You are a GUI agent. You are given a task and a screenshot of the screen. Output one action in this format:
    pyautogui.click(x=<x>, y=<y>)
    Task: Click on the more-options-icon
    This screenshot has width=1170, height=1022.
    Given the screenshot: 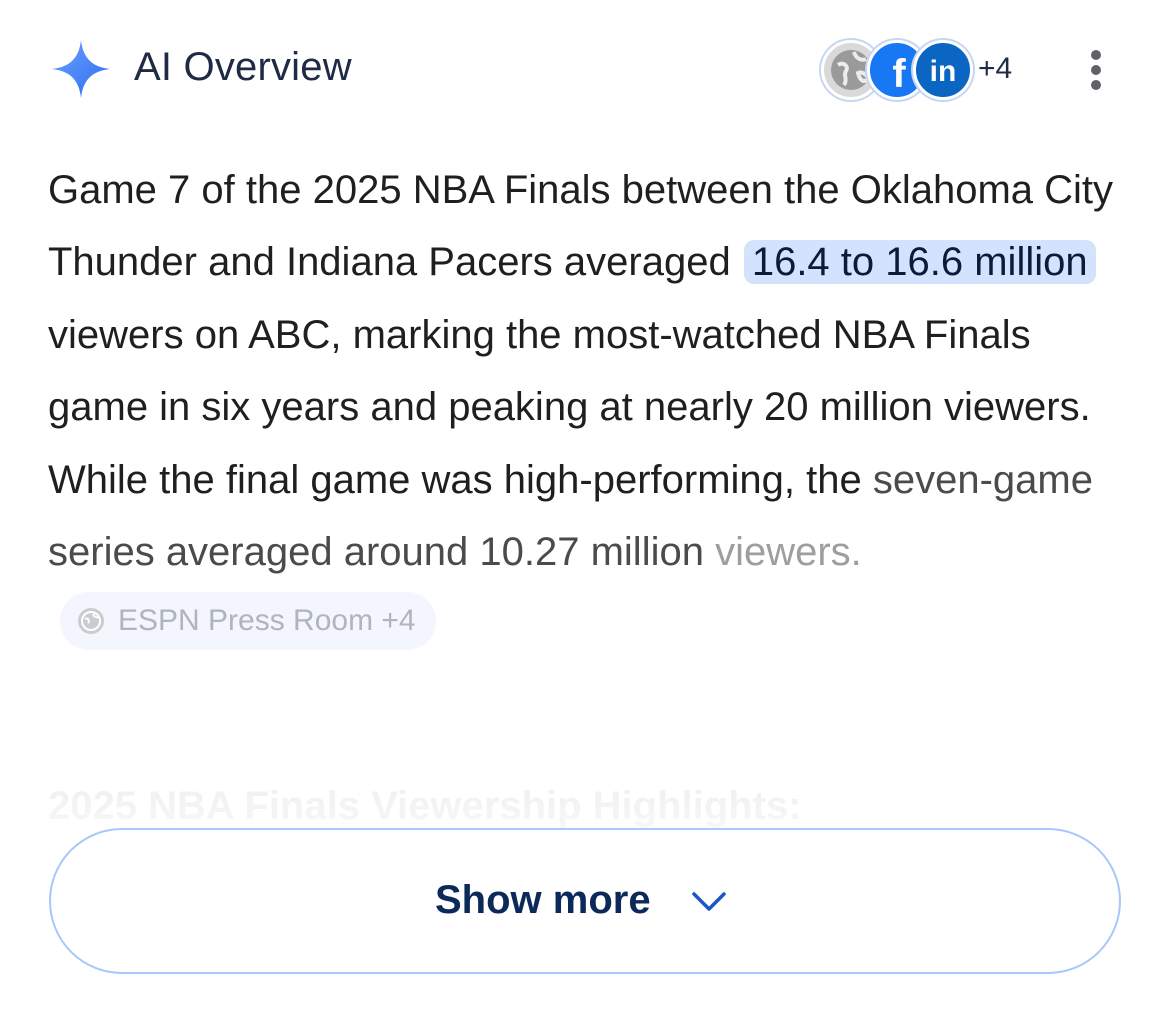 What is the action you would take?
    pyautogui.click(x=1096, y=70)
    